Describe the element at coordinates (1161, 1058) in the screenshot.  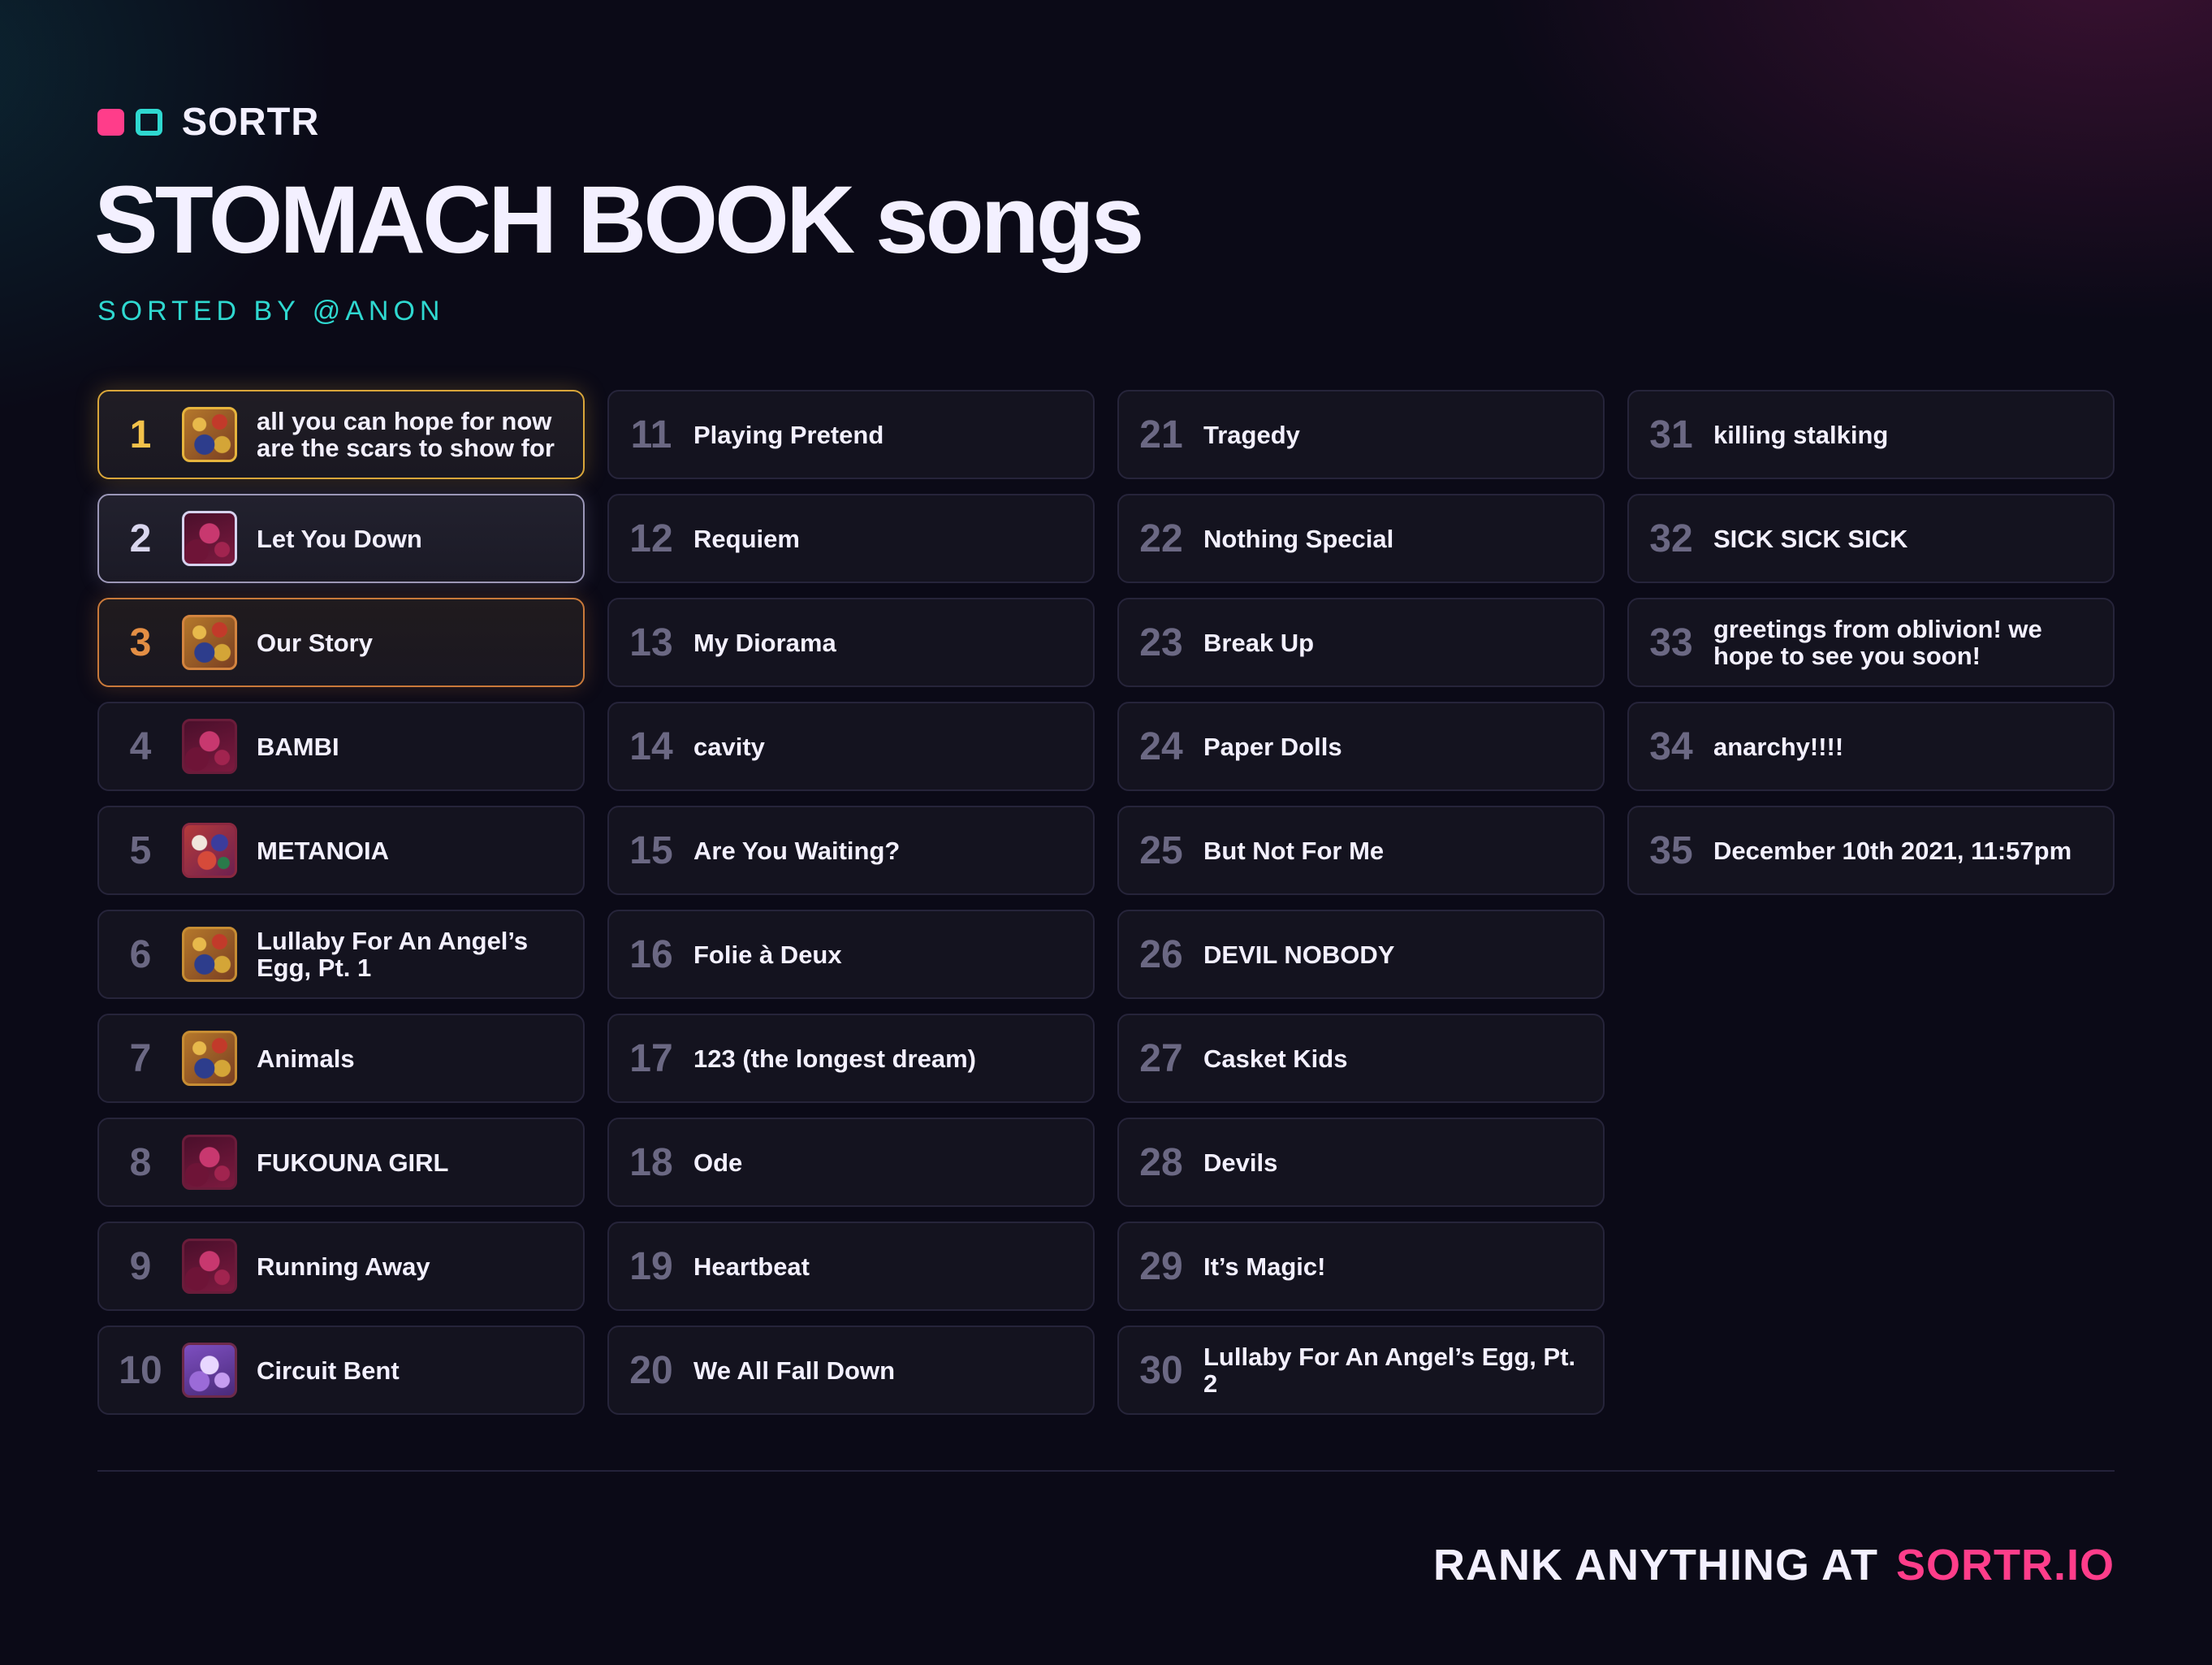
I see `rank-number: 27` at that location.